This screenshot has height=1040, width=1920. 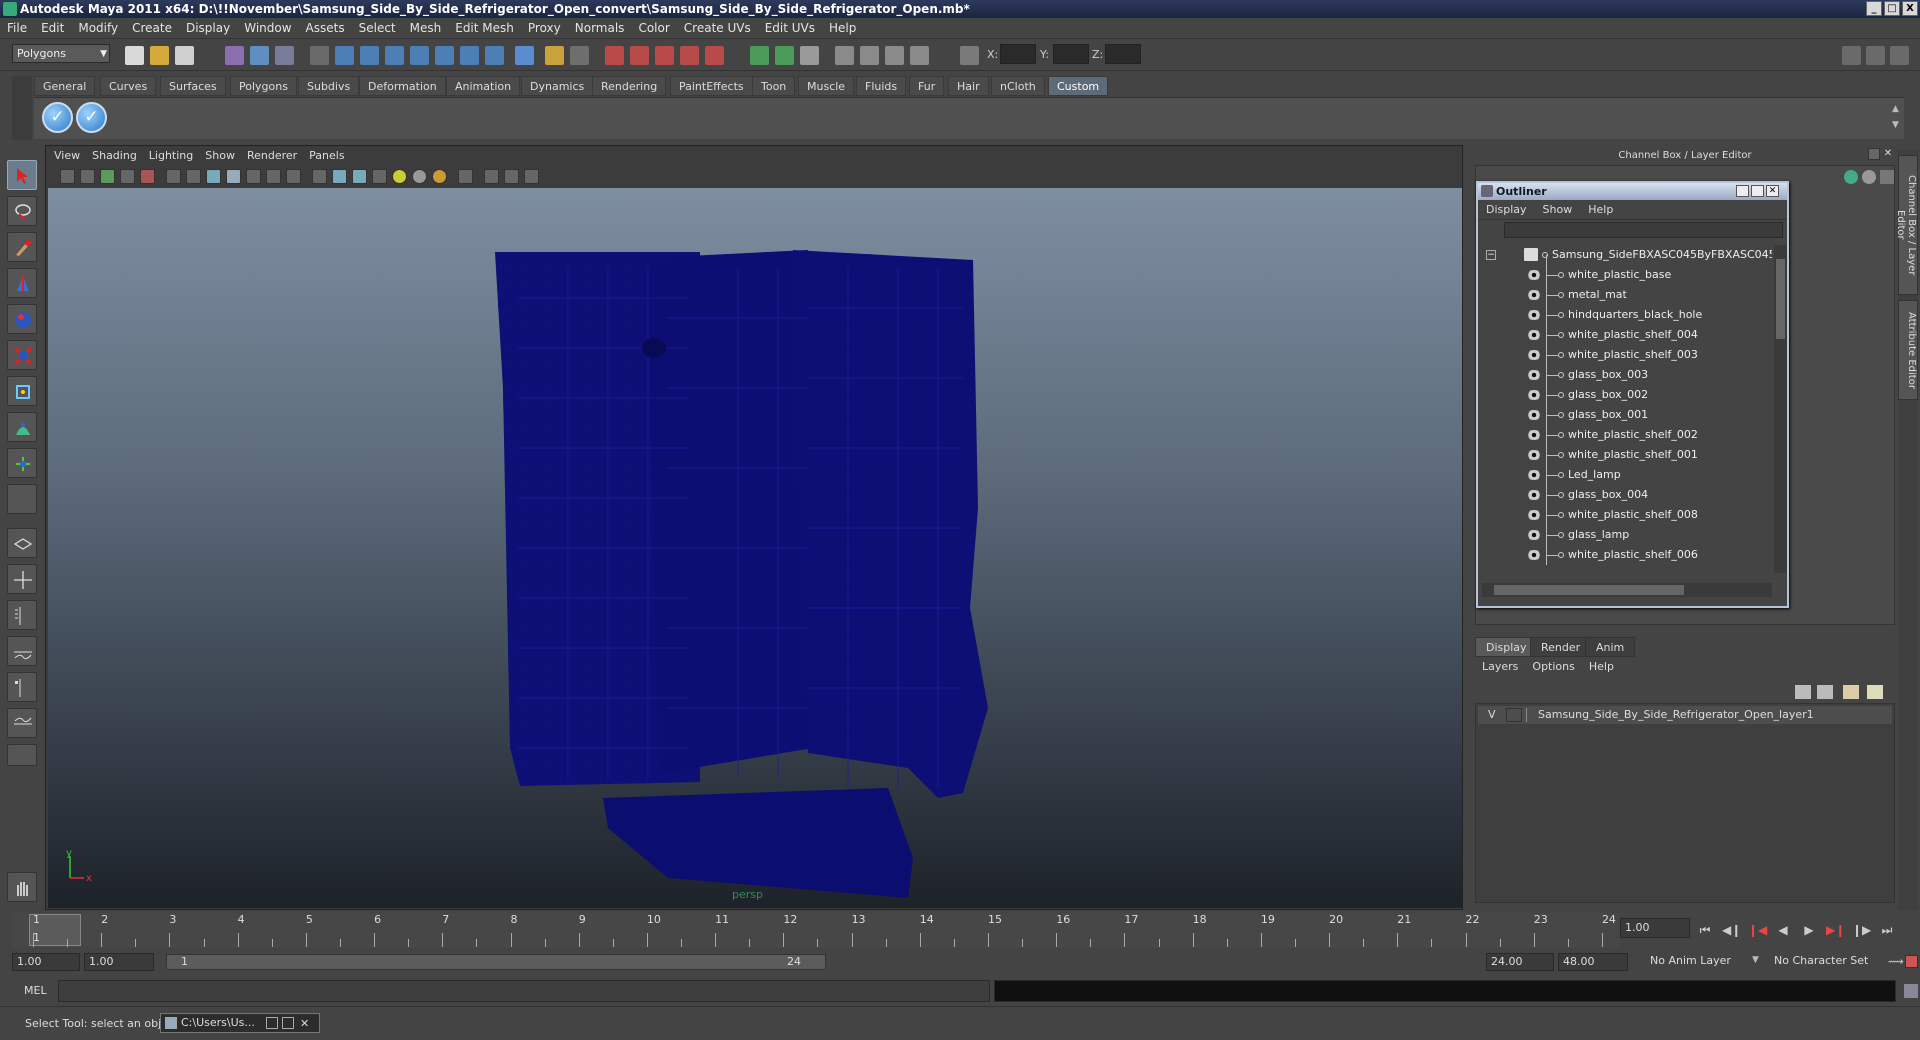 I want to click on snap-curve-icon, so click(x=369, y=55).